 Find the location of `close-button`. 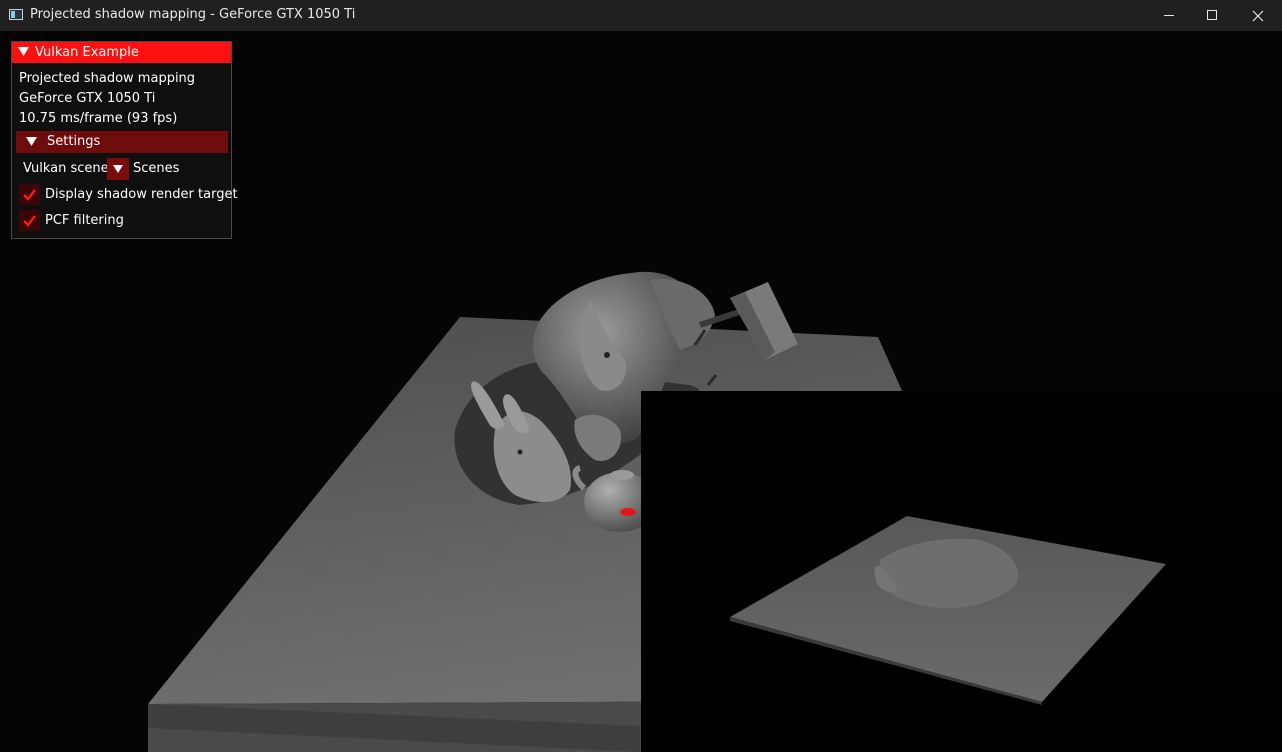

close-button is located at coordinates (1258, 15).